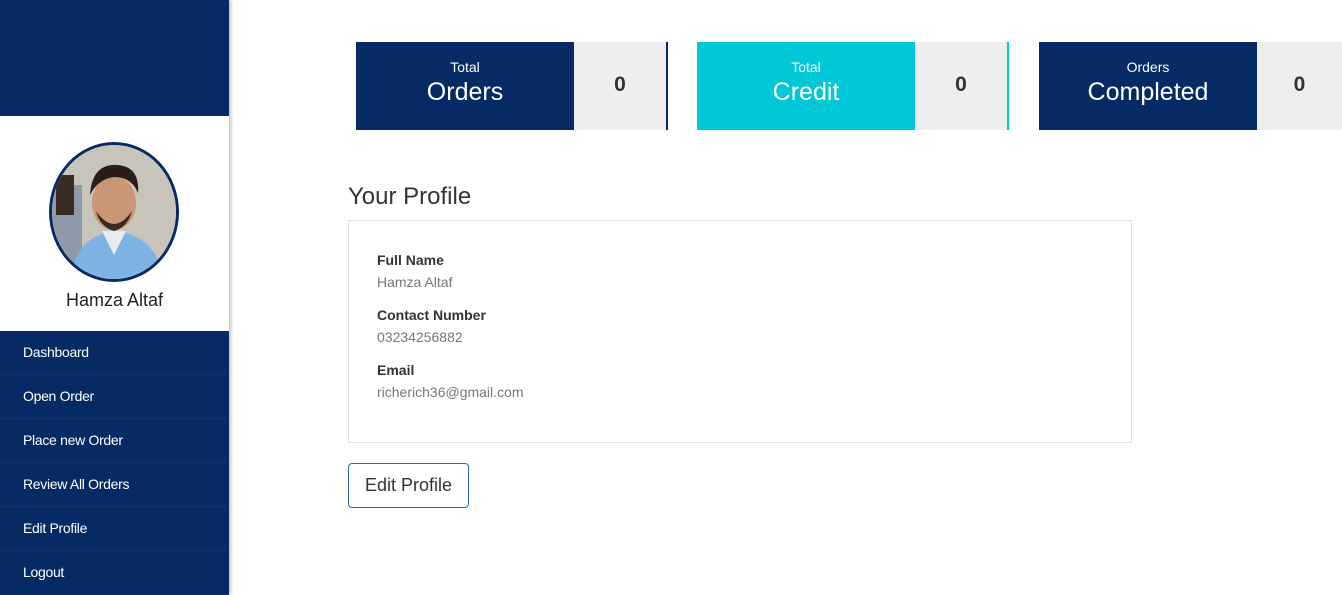 The width and height of the screenshot is (1342, 595). I want to click on nav-open-order: Open Order, so click(114, 397).